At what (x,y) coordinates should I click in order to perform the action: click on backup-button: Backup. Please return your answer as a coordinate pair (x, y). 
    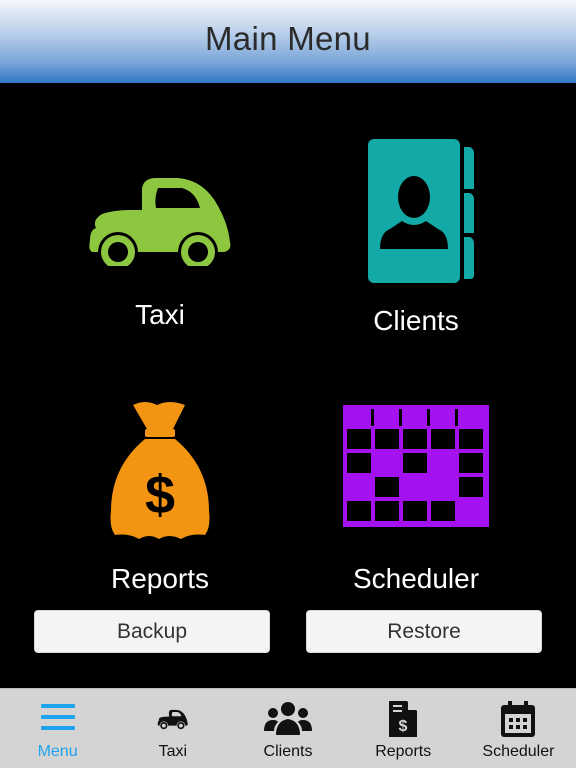
    Looking at the image, I should click on (152, 631).